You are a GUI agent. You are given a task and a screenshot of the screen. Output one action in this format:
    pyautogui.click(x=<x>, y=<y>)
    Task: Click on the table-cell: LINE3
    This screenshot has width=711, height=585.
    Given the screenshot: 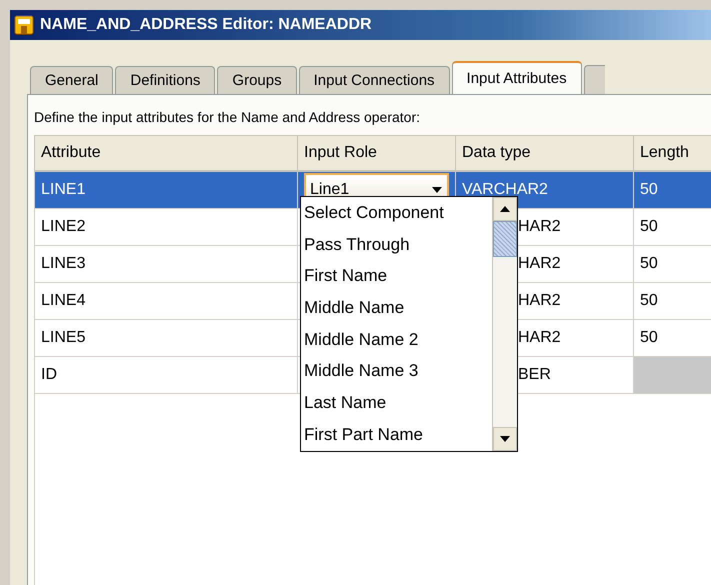 What is the action you would take?
    pyautogui.click(x=166, y=264)
    